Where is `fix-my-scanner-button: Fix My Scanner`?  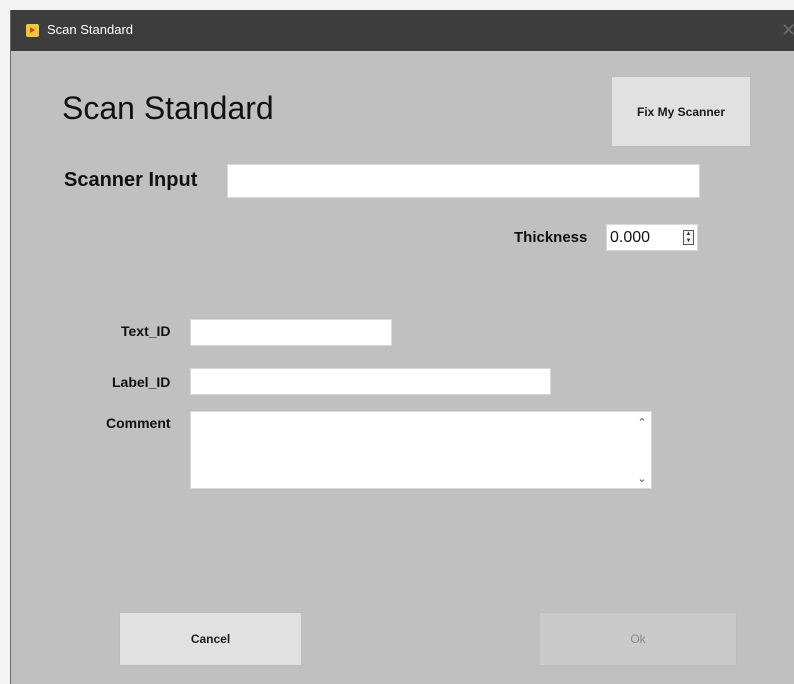 fix-my-scanner-button: Fix My Scanner is located at coordinates (681, 111).